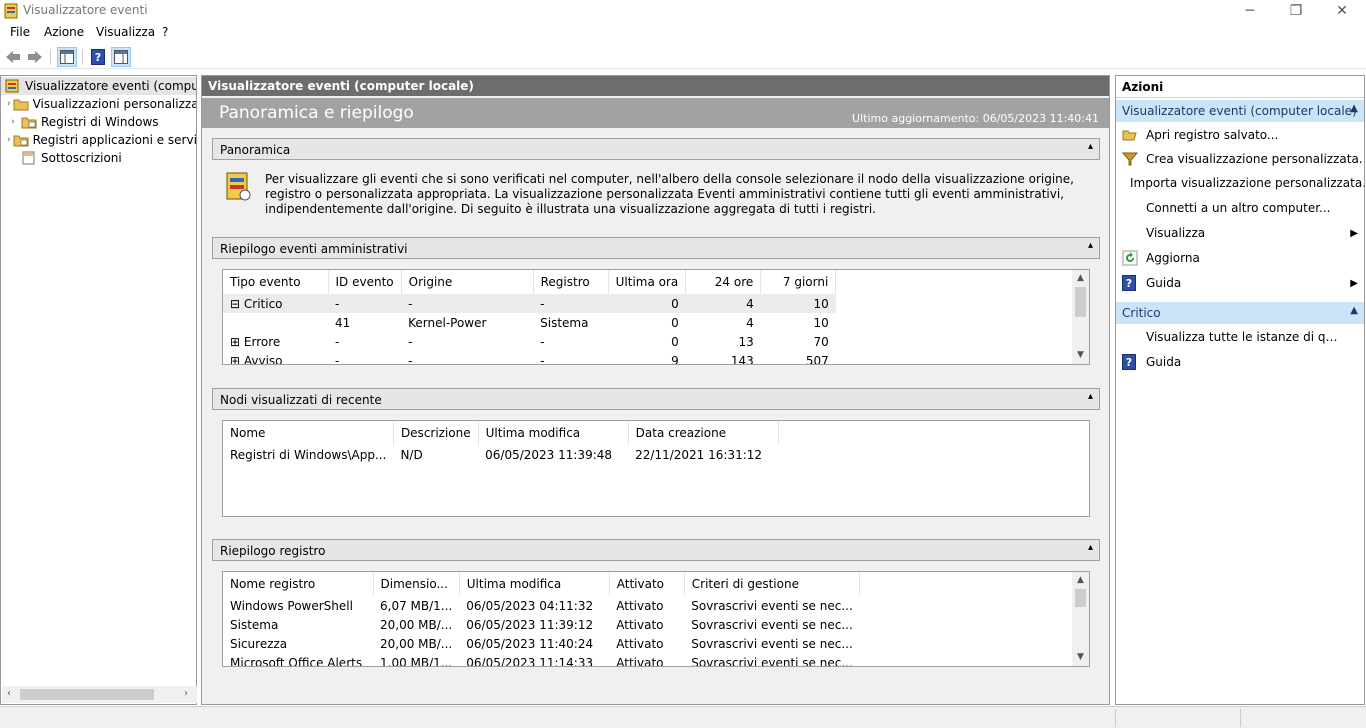 The width and height of the screenshot is (1366, 728). Describe the element at coordinates (723, 282) in the screenshot. I see `column-header: 24 ore` at that location.